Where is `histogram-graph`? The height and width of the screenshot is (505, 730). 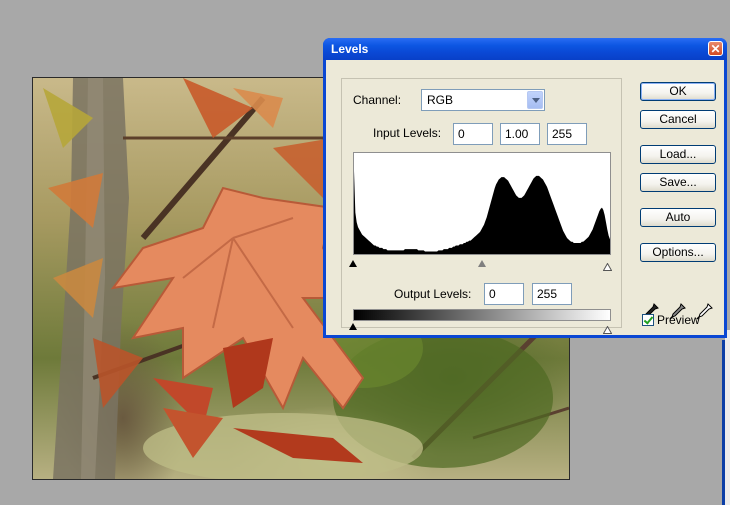
histogram-graph is located at coordinates (482, 212).